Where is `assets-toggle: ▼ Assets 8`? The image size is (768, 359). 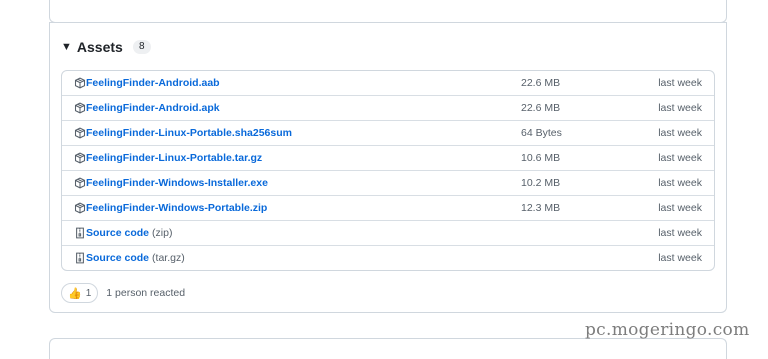 assets-toggle: ▼ Assets 8 is located at coordinates (106, 47).